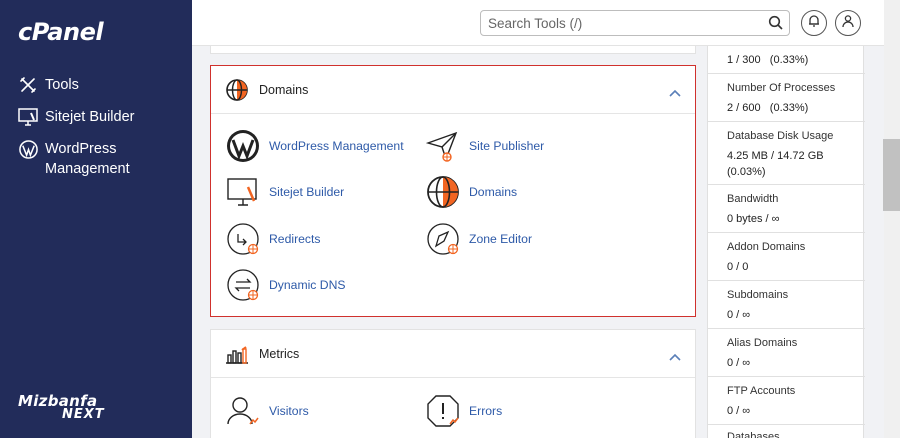  I want to click on errors-icon, so click(443, 411).